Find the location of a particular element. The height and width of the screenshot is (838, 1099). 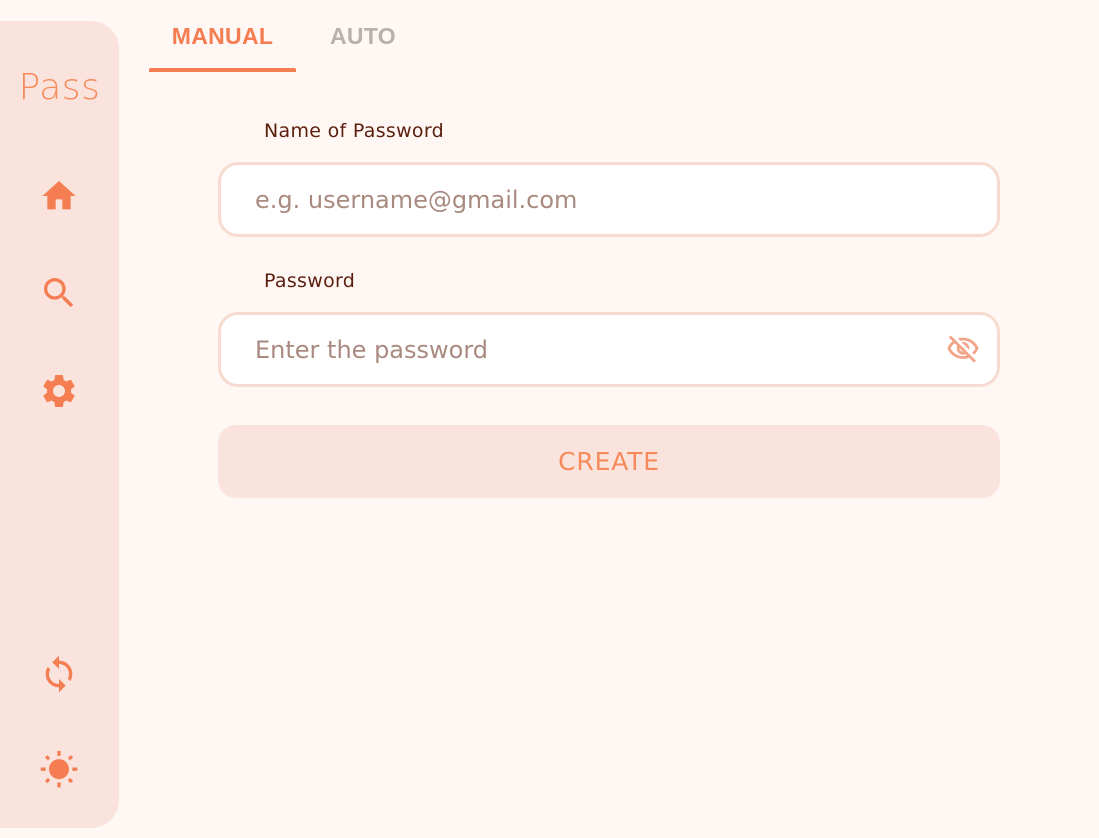

search-icon is located at coordinates (59, 295).